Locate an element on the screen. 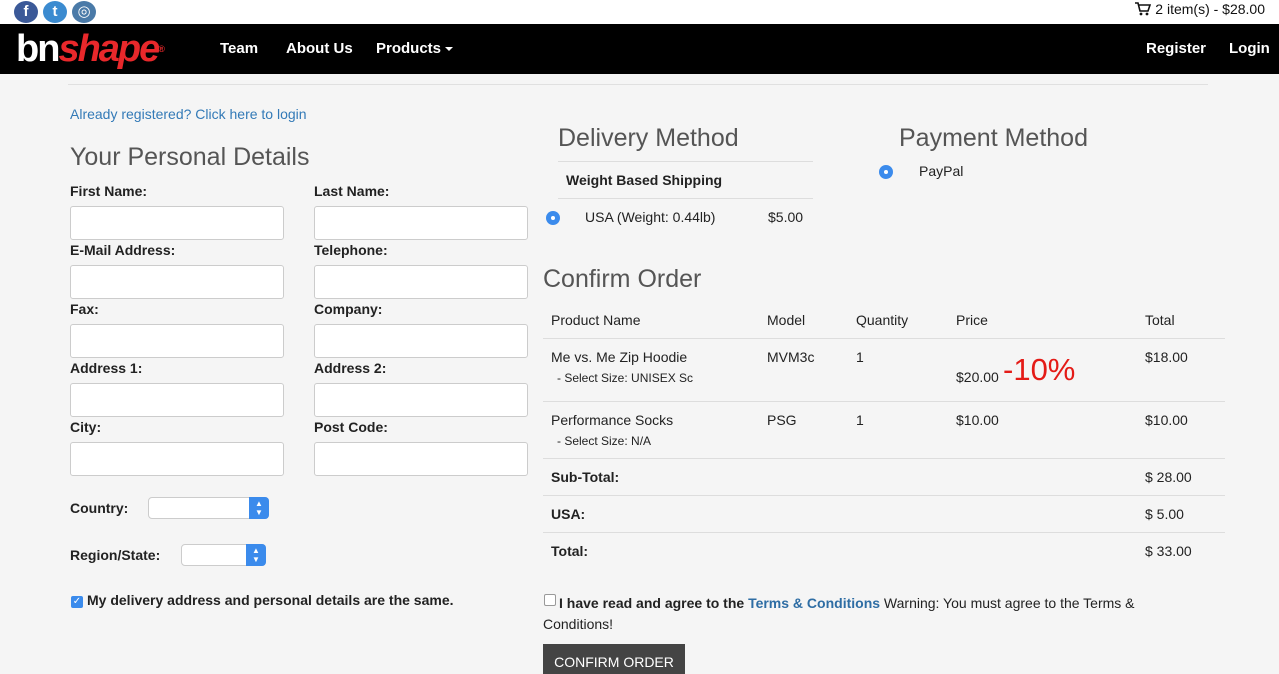 The height and width of the screenshot is (674, 1279). terms-warning: Warning: You must agree to the Terms & is located at coordinates (1009, 603).